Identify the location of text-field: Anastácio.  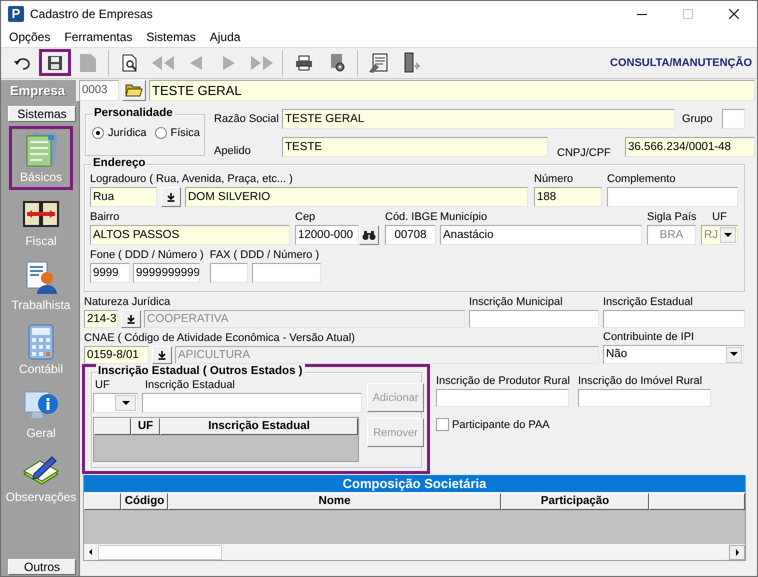
(541, 235).